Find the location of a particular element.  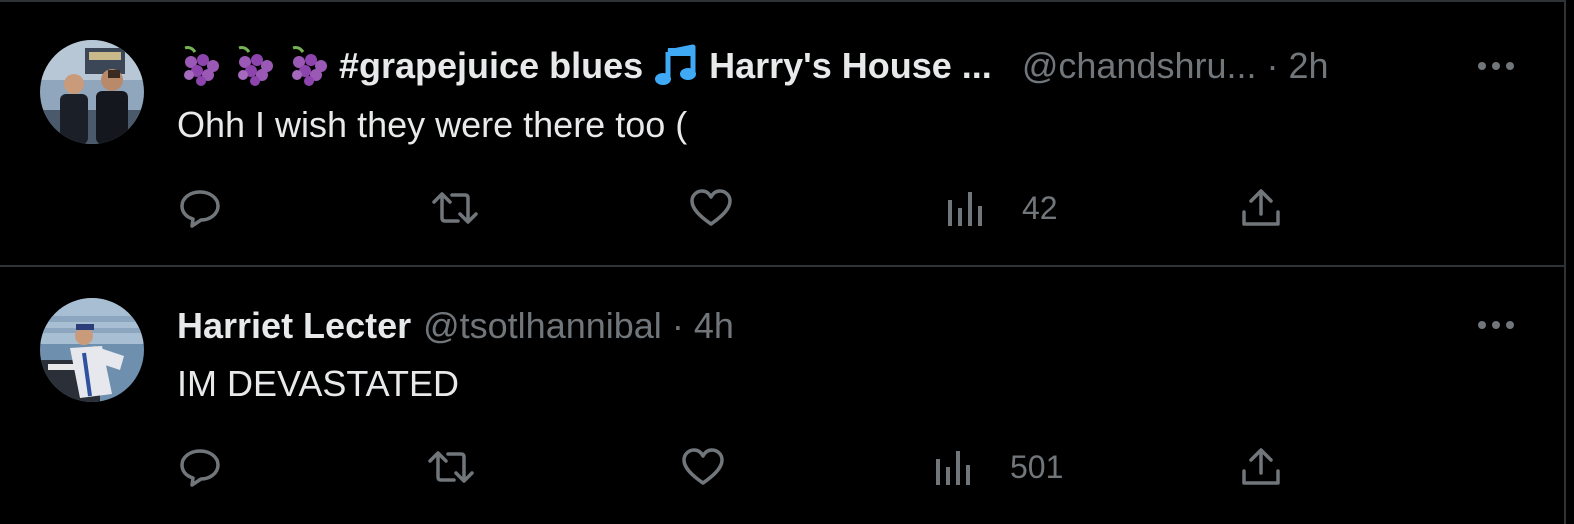

musical-note-icon is located at coordinates (676, 64).